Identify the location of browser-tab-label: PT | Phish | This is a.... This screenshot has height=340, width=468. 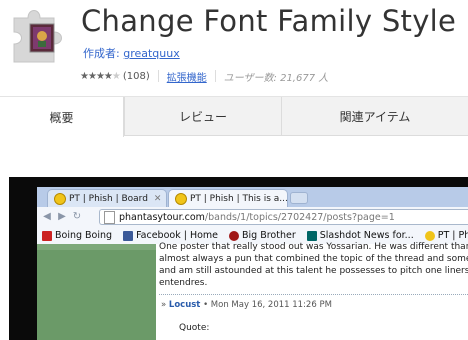
(239, 198).